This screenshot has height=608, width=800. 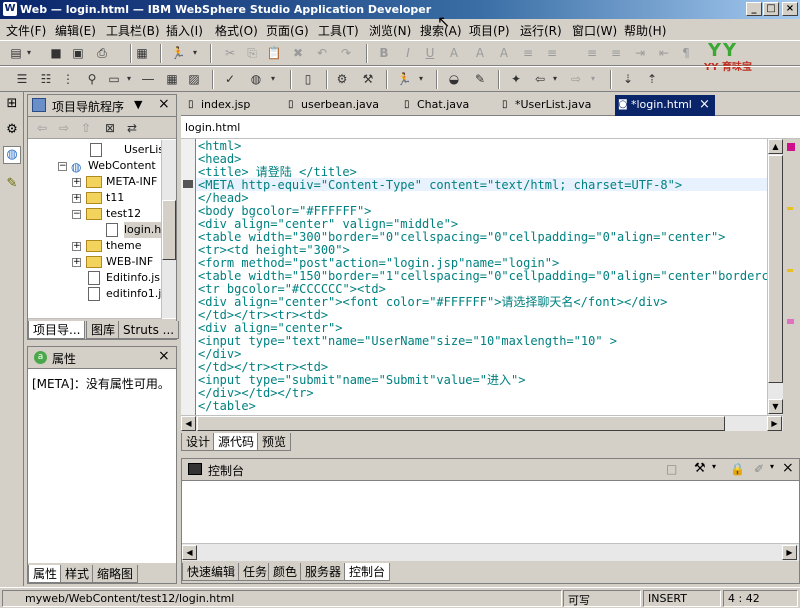 What do you see at coordinates (791, 147) in the screenshot?
I see `error-marker` at bounding box center [791, 147].